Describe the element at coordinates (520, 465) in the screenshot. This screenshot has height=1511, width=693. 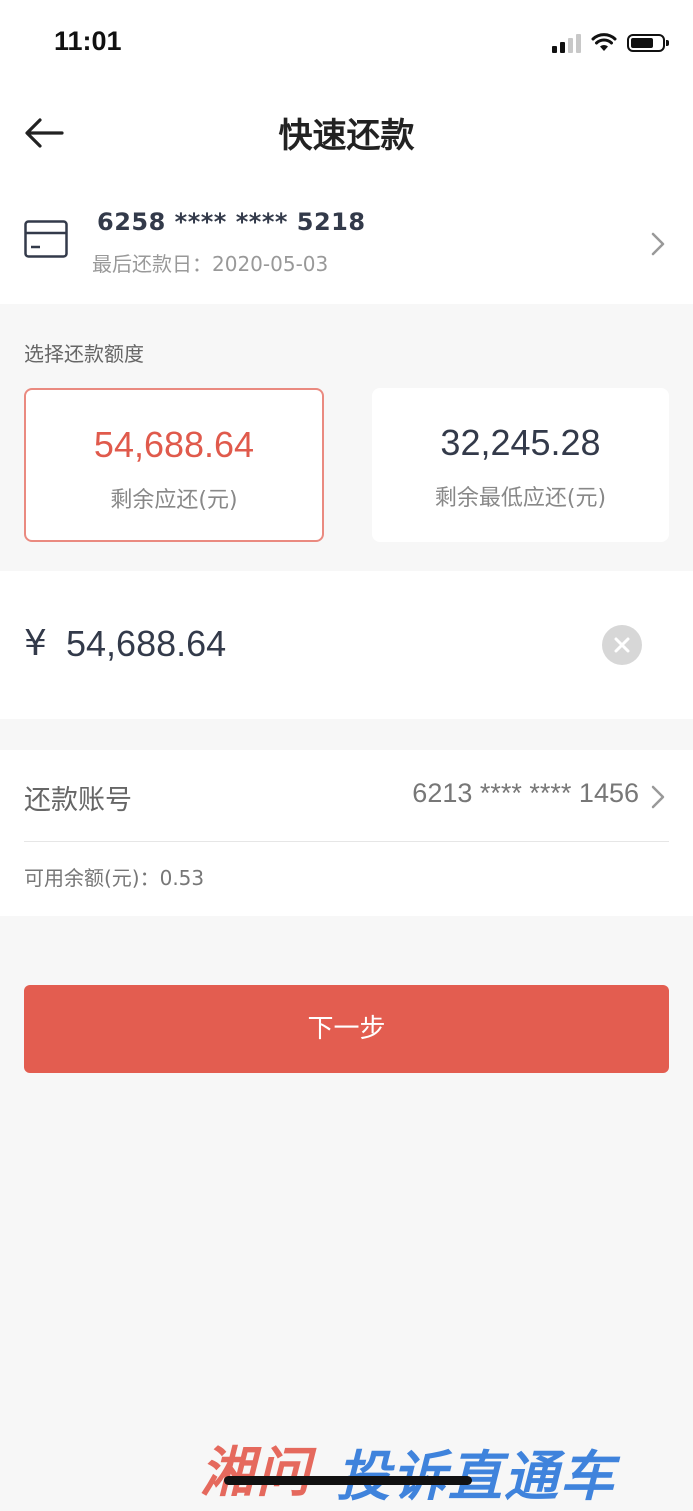
I see `minimum-payment-option: 32,245.28 剩余最低应还(元)` at that location.